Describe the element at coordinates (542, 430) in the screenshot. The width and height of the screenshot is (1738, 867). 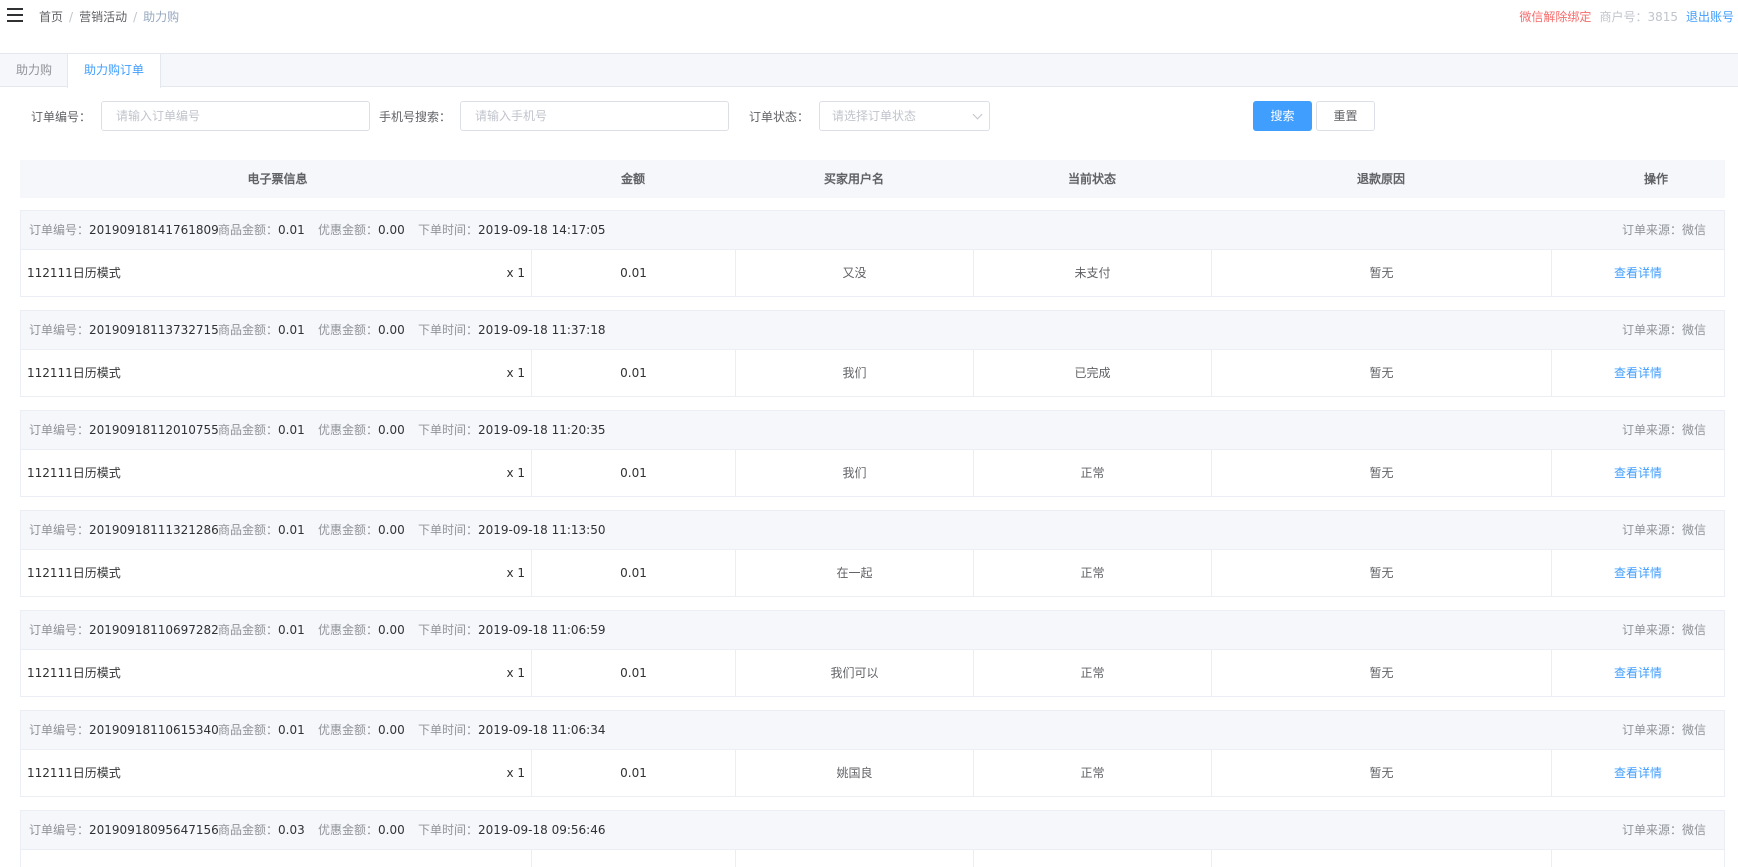
I see `order-time-value: 2019-09-18 11:20:35` at that location.